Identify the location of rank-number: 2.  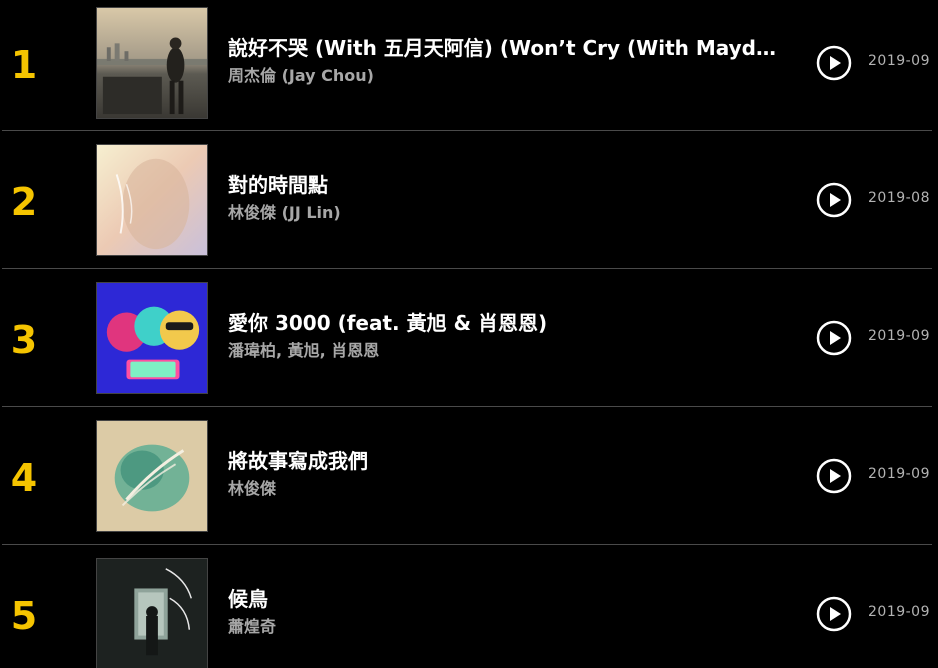
(24, 202).